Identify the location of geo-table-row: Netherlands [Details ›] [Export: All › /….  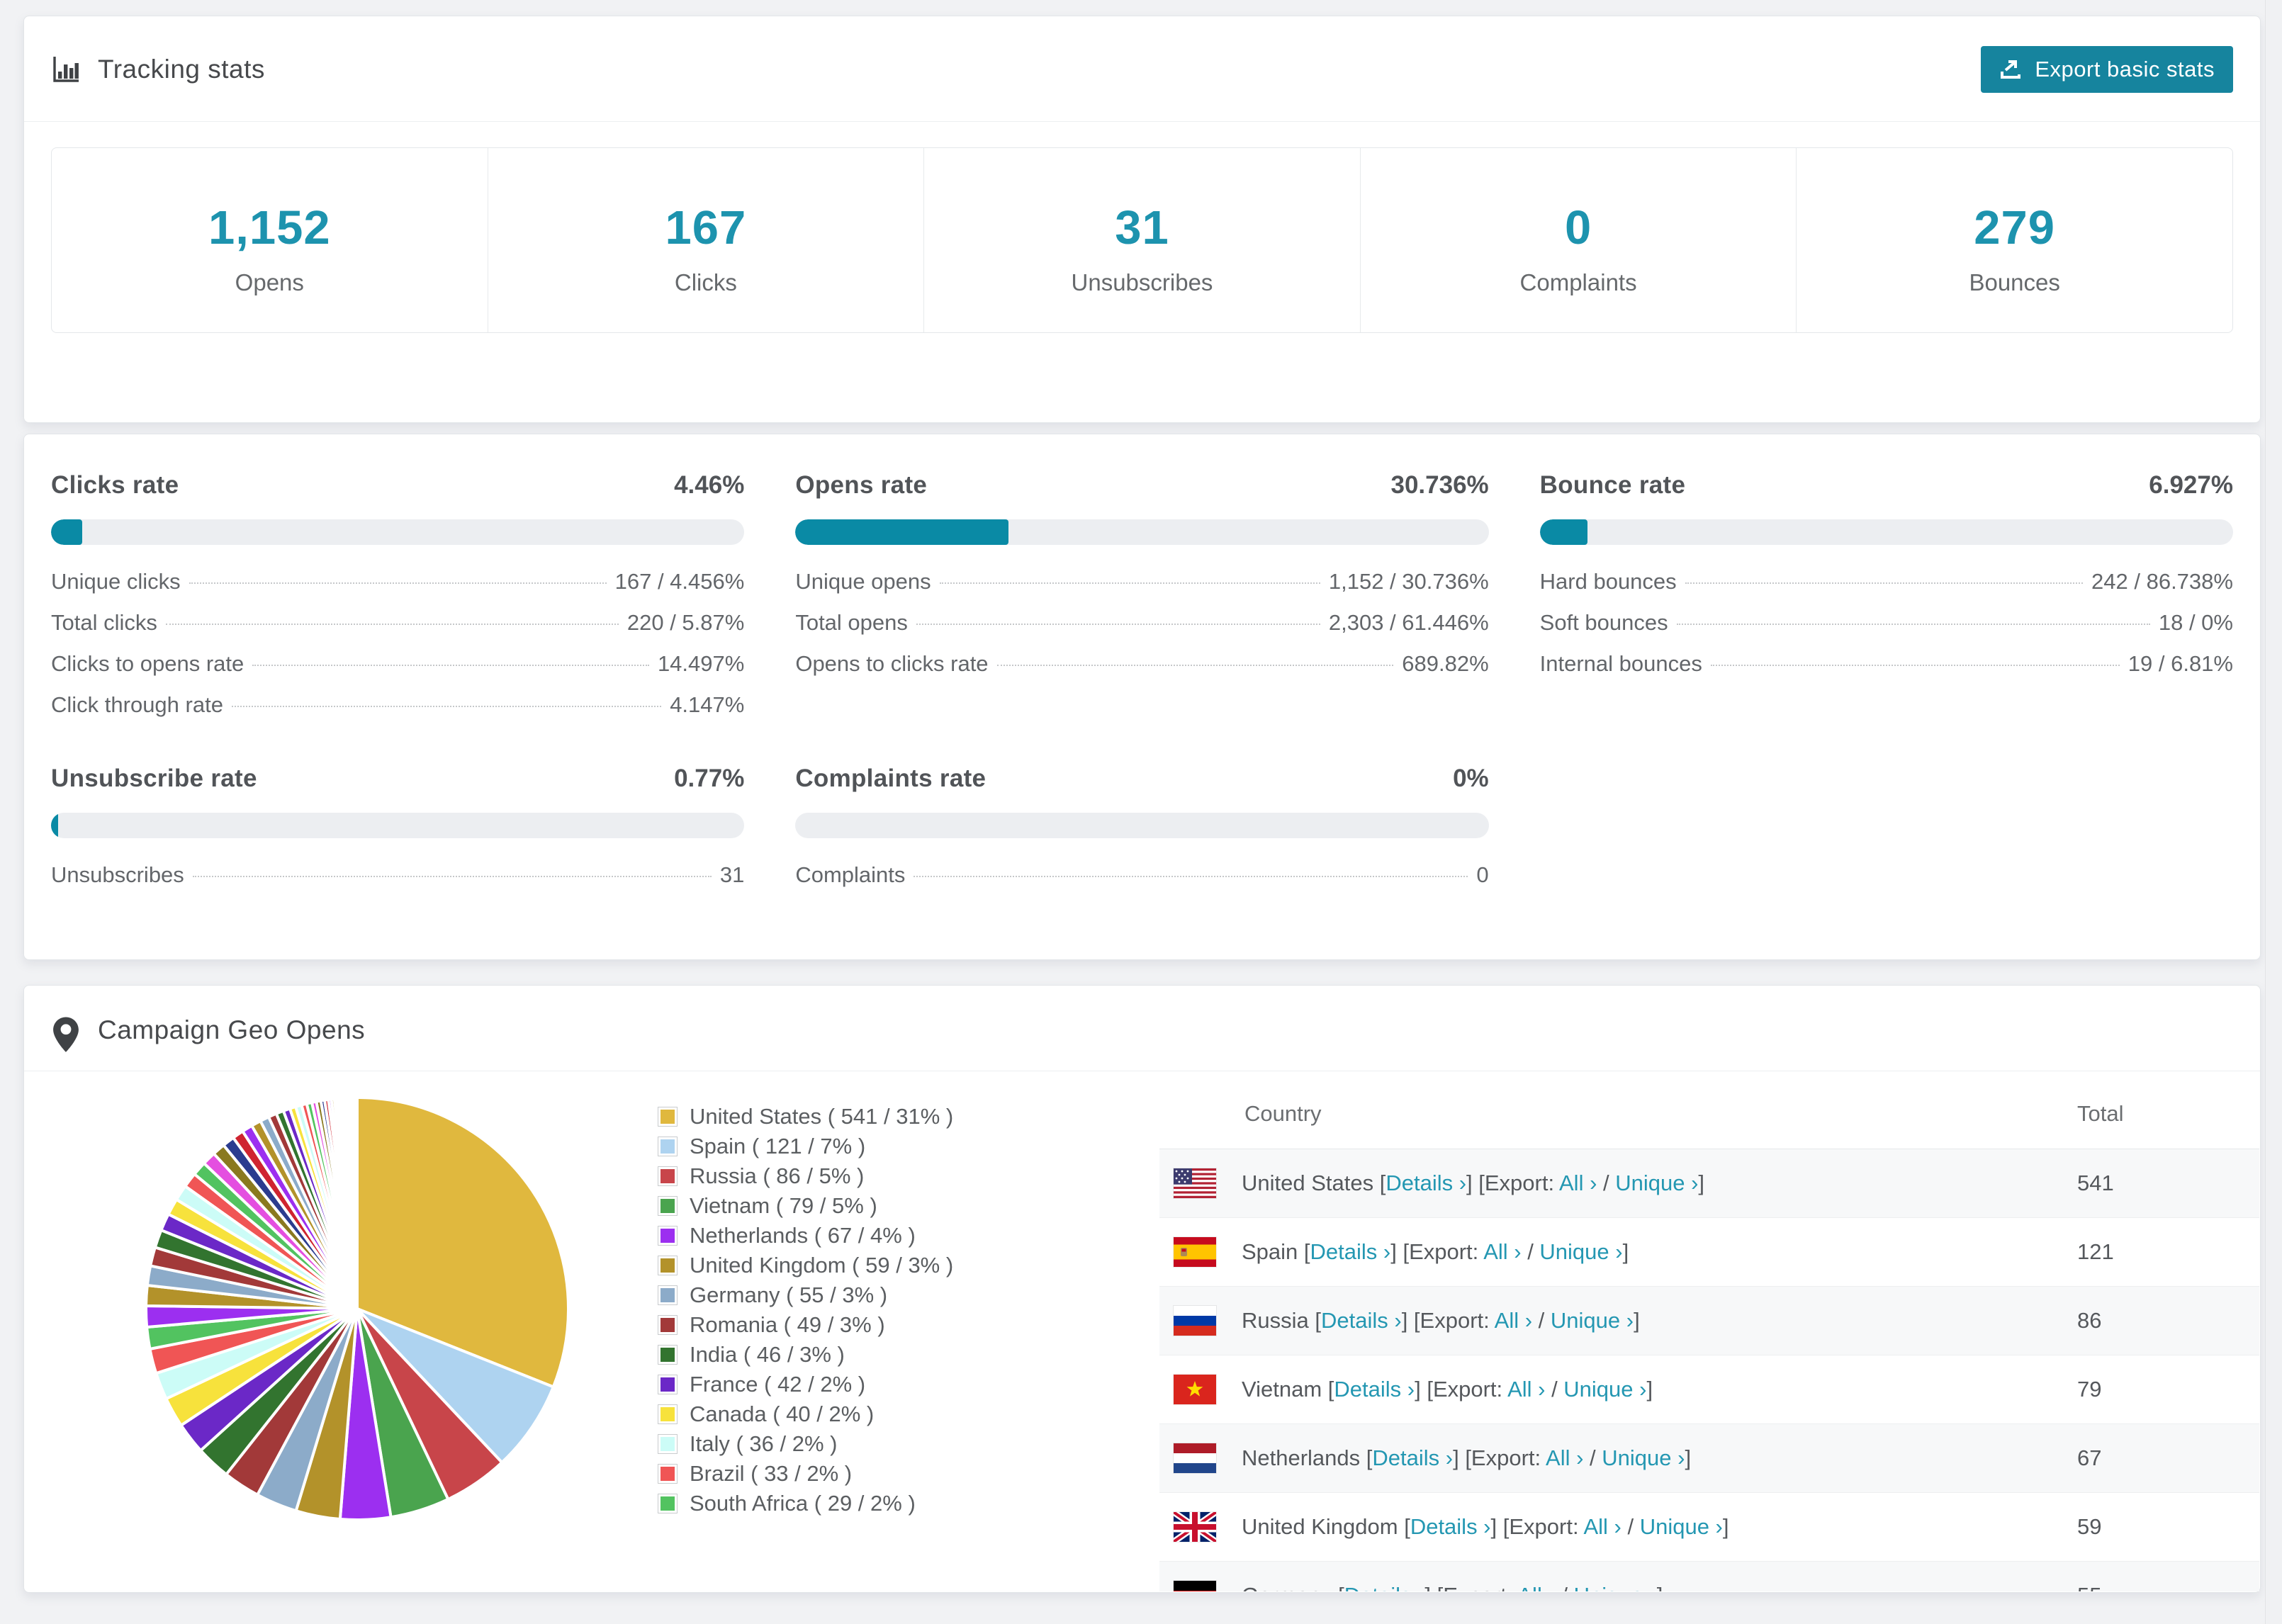
(1709, 1458).